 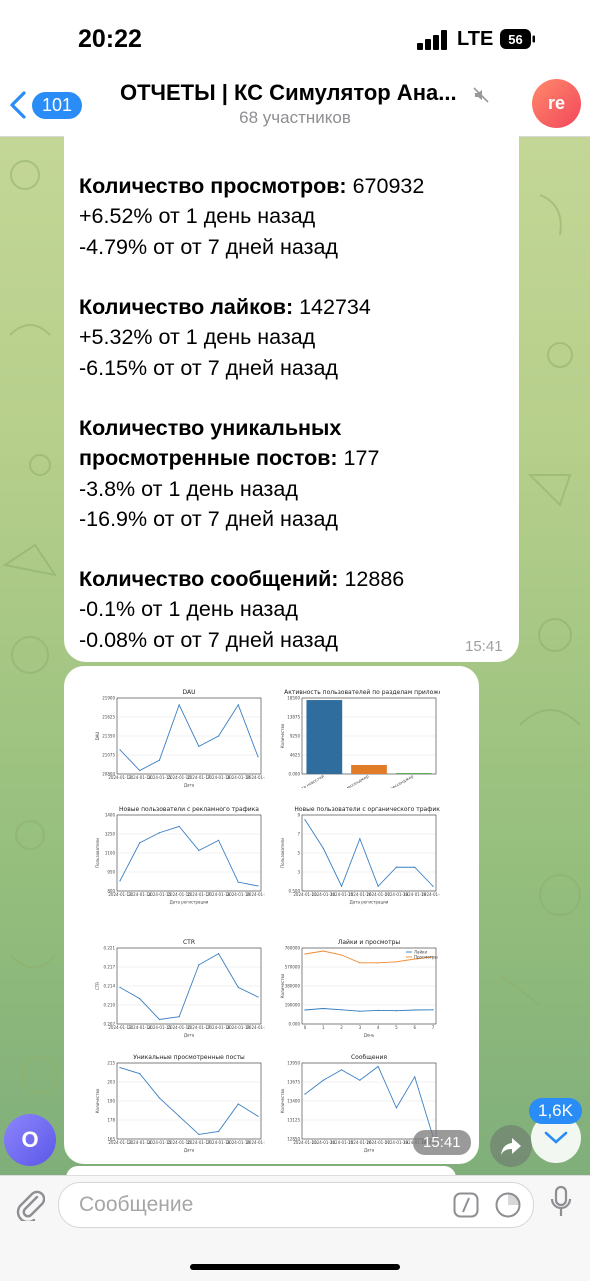 What do you see at coordinates (481, 95) in the screenshot?
I see `muted-icon` at bounding box center [481, 95].